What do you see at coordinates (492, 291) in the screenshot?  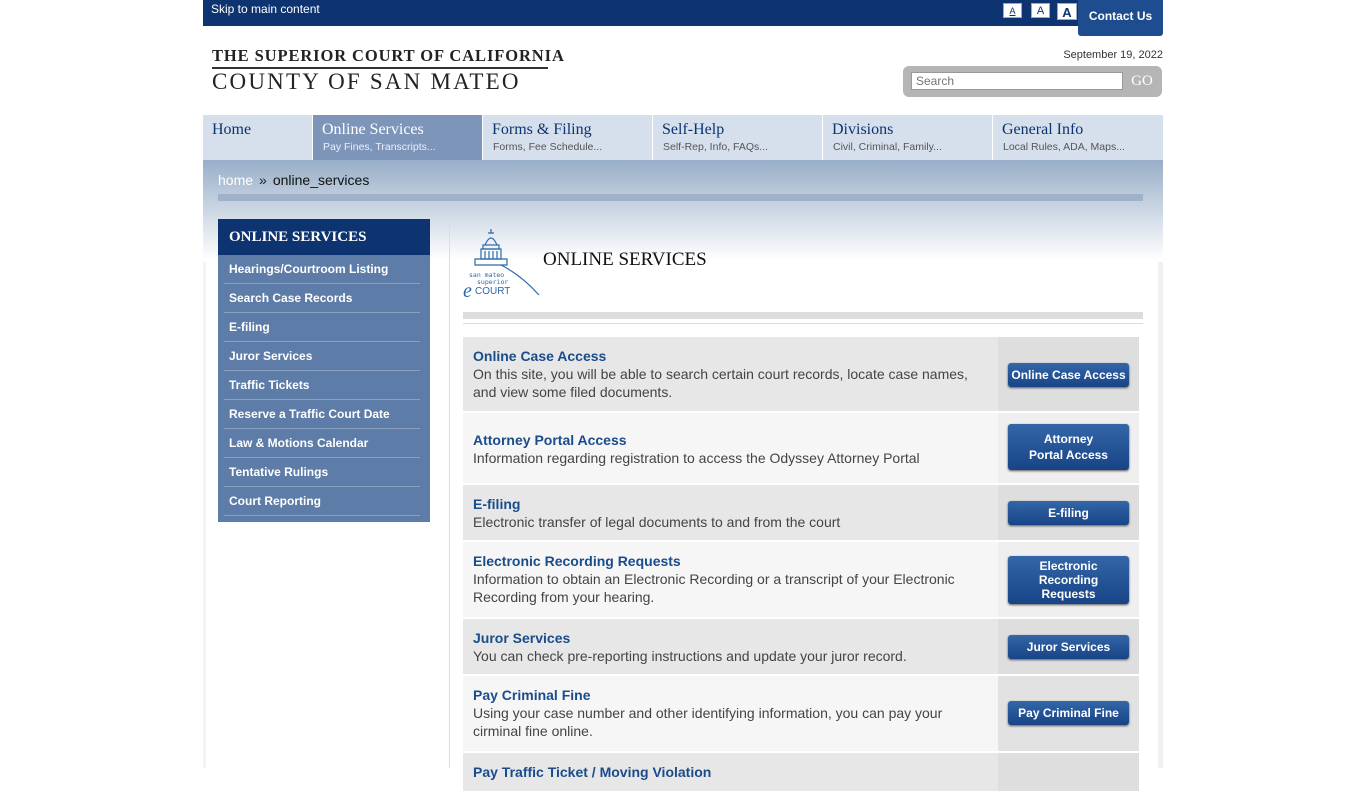 I see `ecourt-logo-court: COURT` at bounding box center [492, 291].